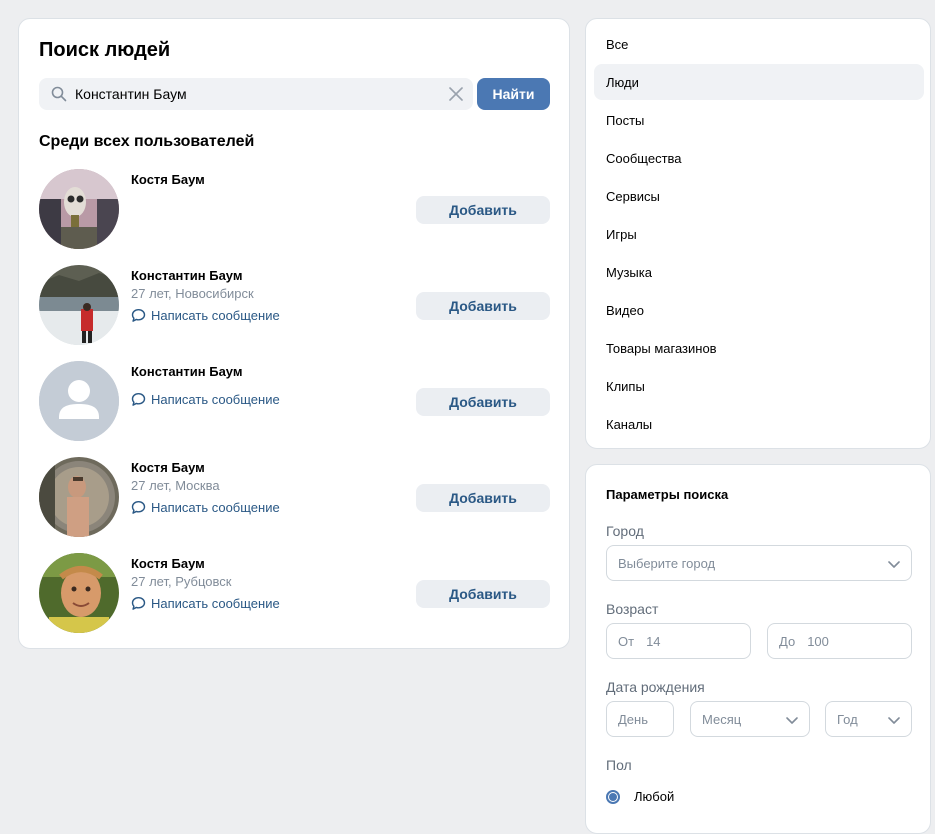  I want to click on age-from-value: 14, so click(653, 641).